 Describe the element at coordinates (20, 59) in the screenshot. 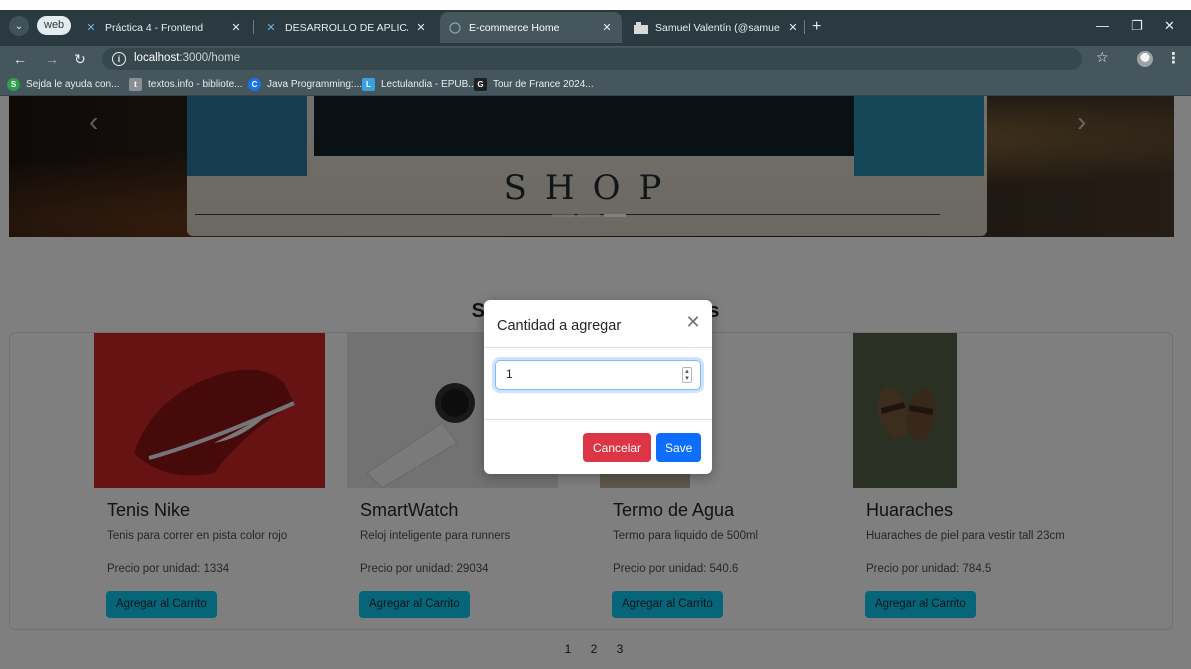

I see `back-arrow-icon: ←` at that location.